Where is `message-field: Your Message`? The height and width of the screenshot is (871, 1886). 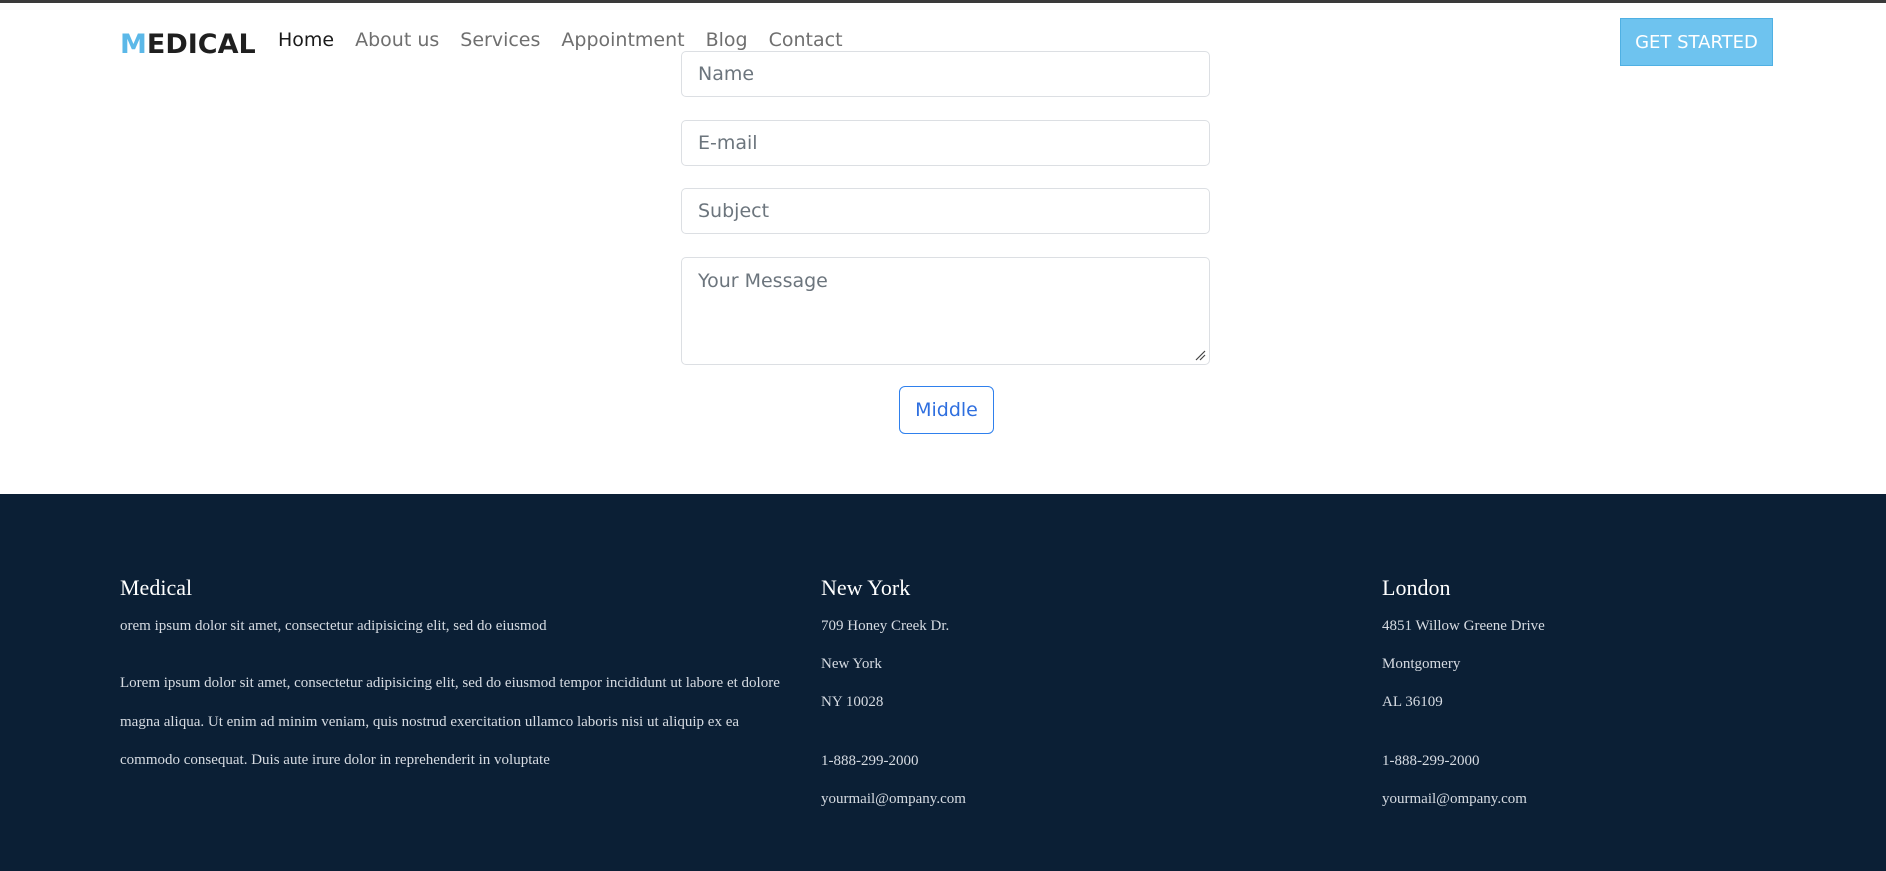 message-field: Your Message is located at coordinates (945, 311).